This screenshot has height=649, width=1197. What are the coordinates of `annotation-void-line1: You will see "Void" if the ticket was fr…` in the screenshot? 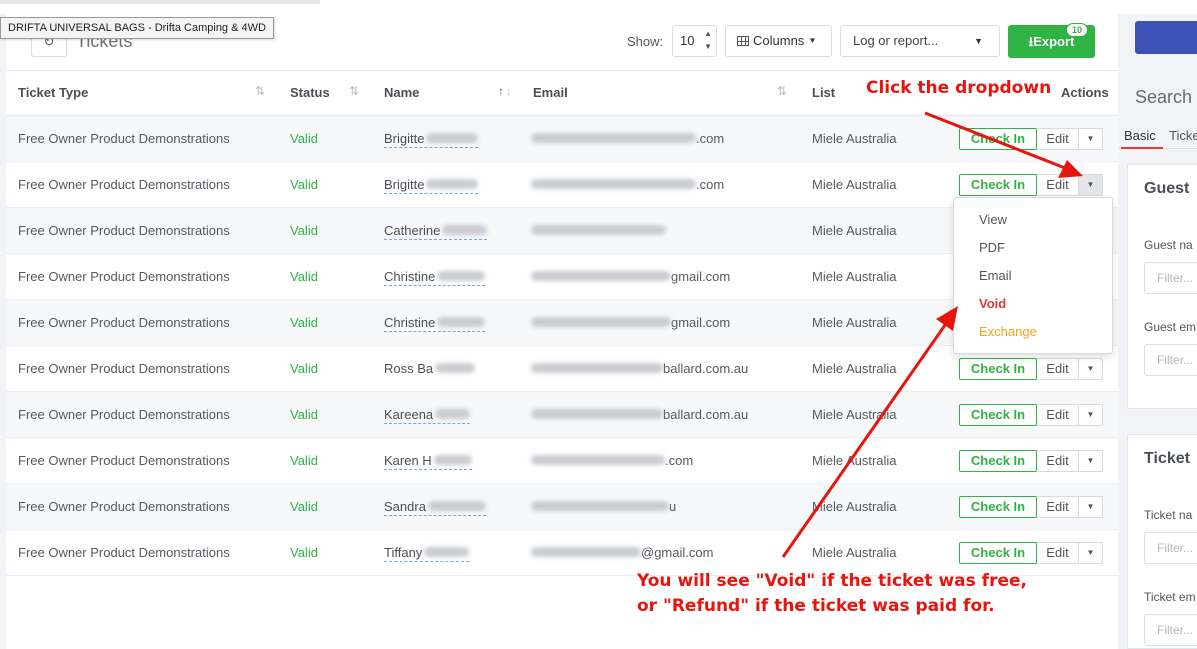 It's located at (832, 581).